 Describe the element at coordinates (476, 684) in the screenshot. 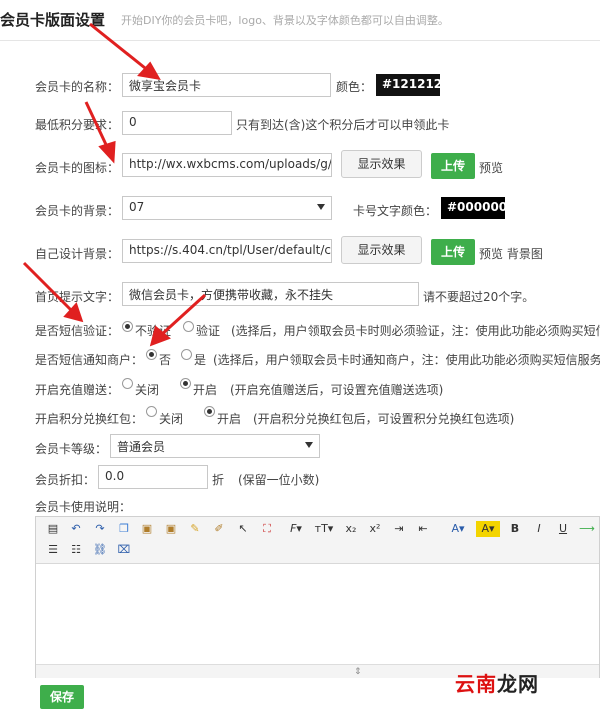

I see `watermark-red: 云南` at that location.